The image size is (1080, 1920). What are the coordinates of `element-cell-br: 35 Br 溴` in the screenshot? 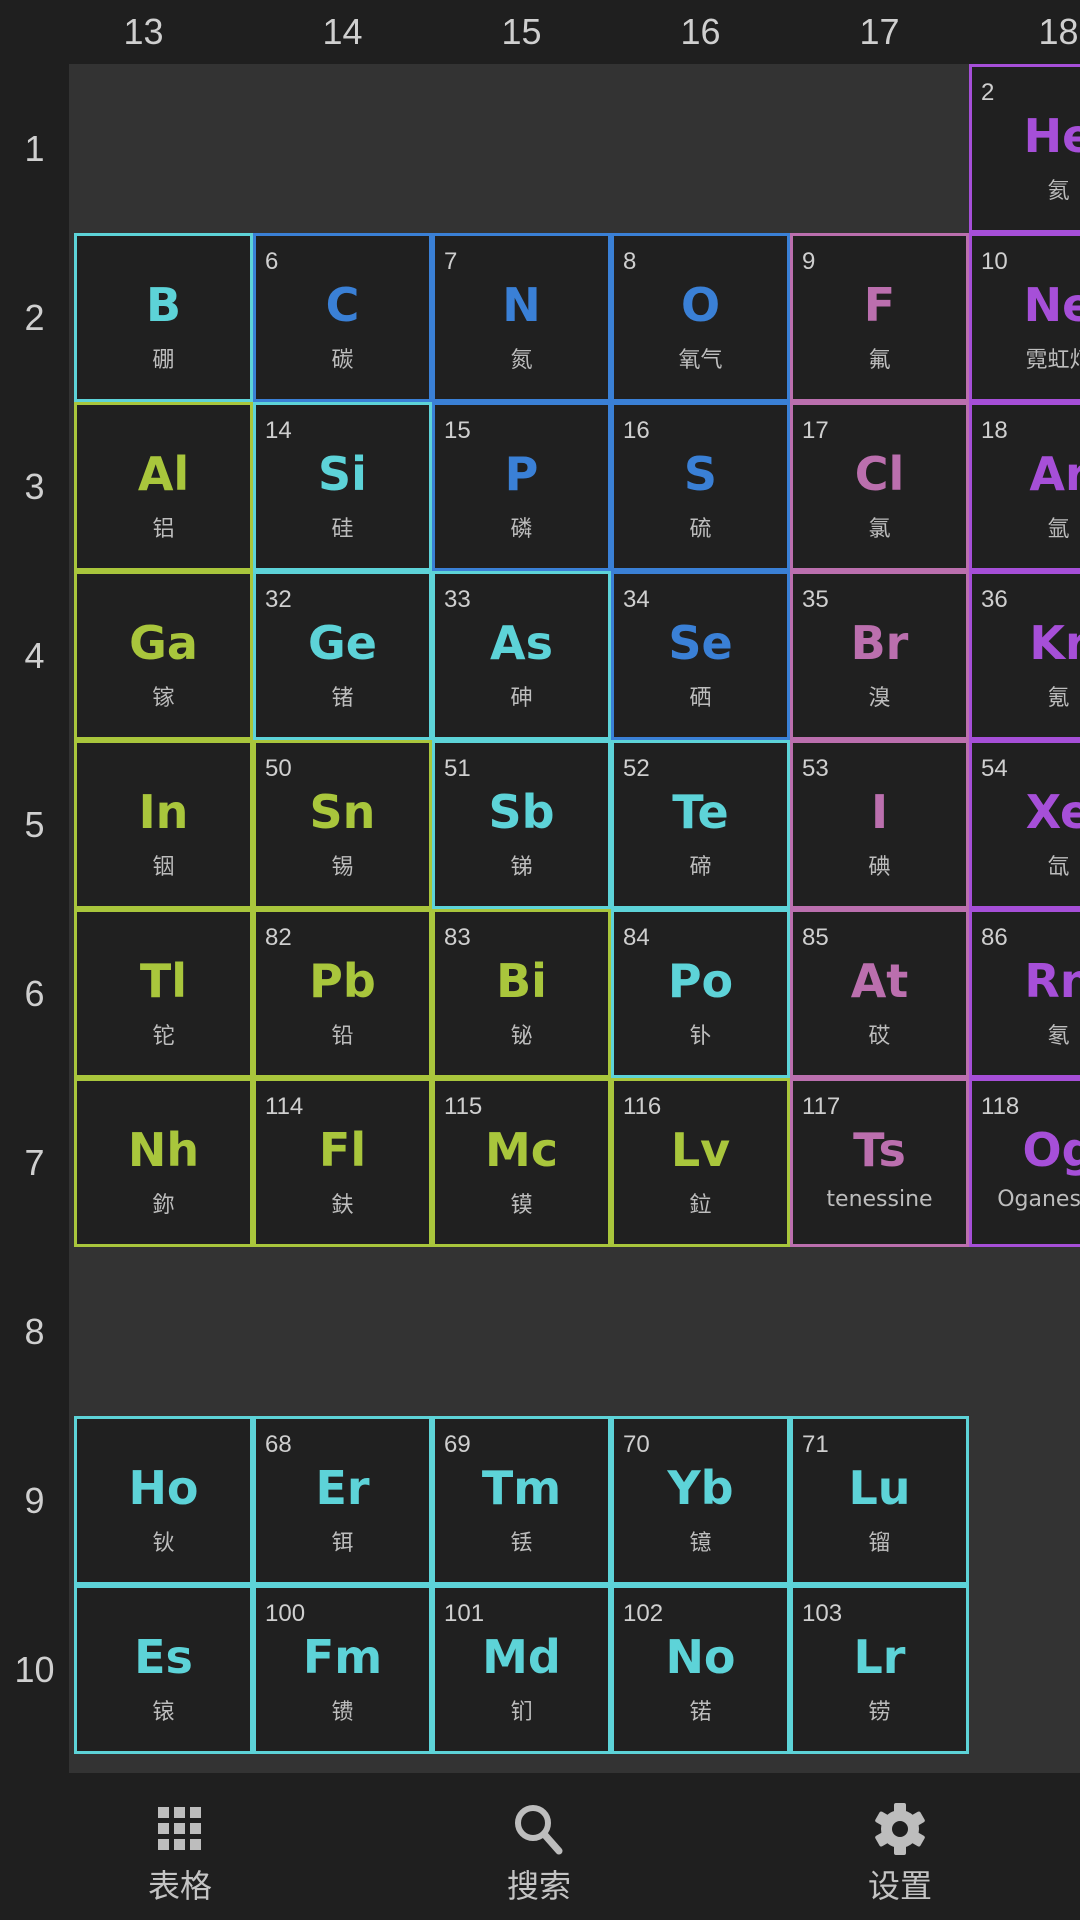 It's located at (879, 655).